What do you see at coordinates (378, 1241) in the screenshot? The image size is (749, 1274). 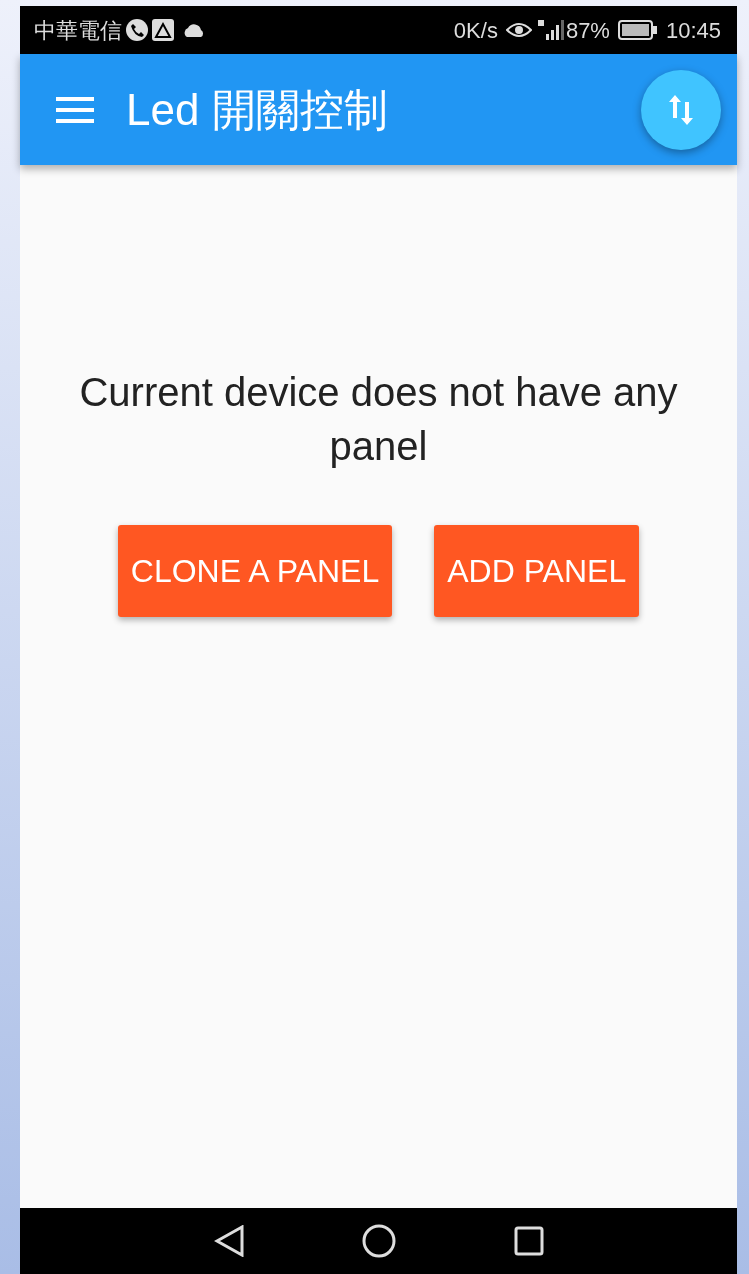 I see `home-icon` at bounding box center [378, 1241].